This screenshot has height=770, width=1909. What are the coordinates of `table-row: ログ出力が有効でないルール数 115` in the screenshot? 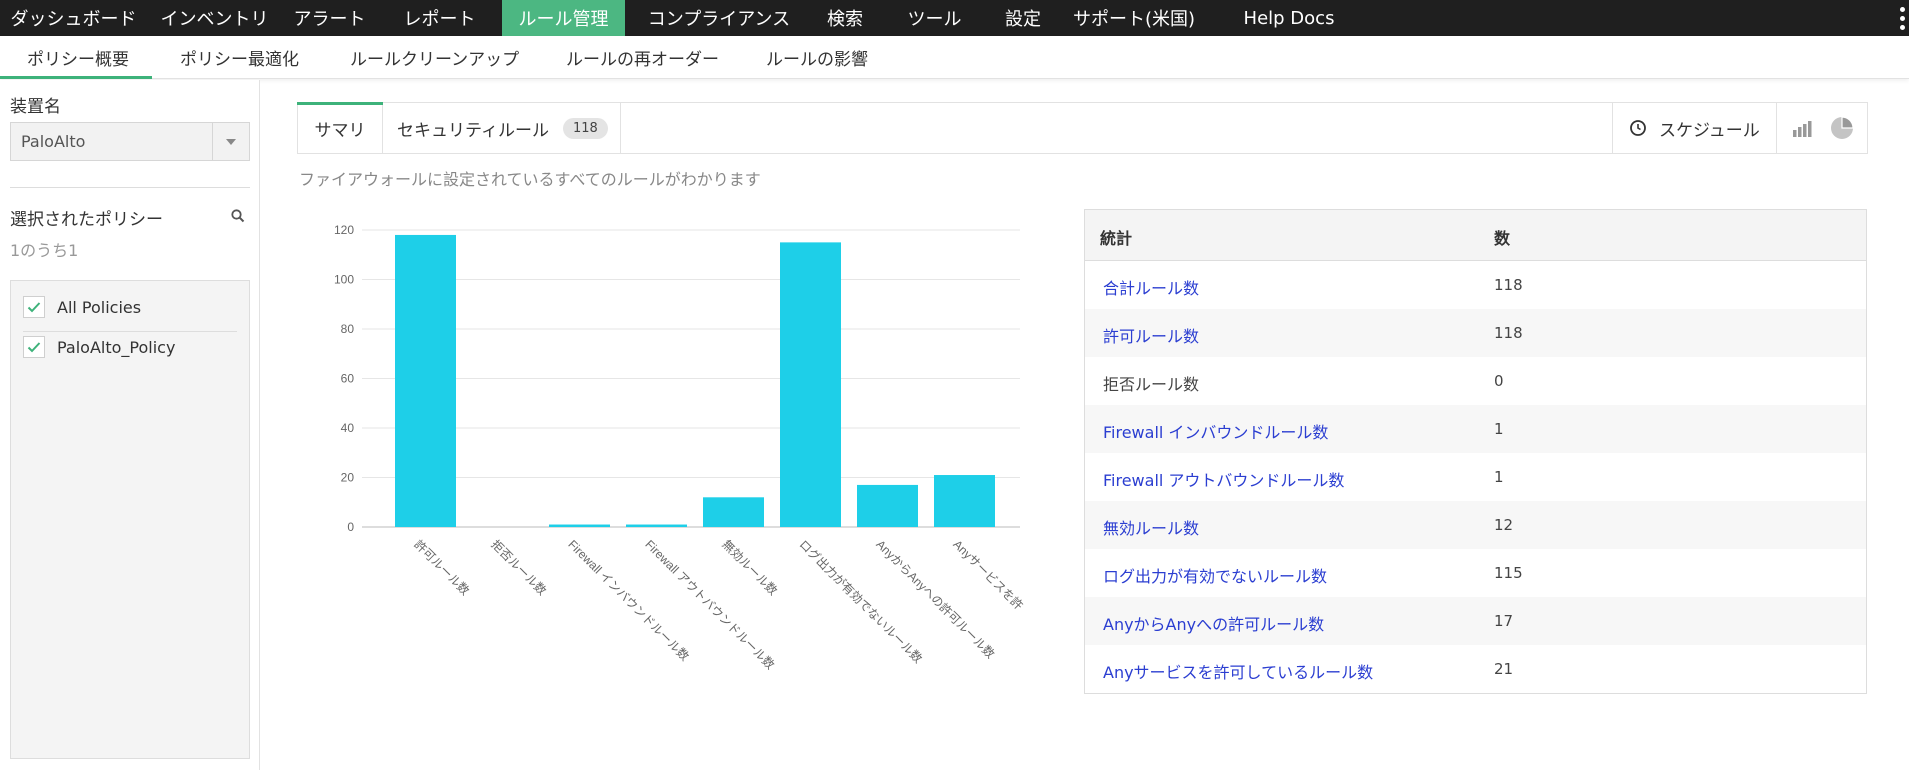 It's located at (1475, 573).